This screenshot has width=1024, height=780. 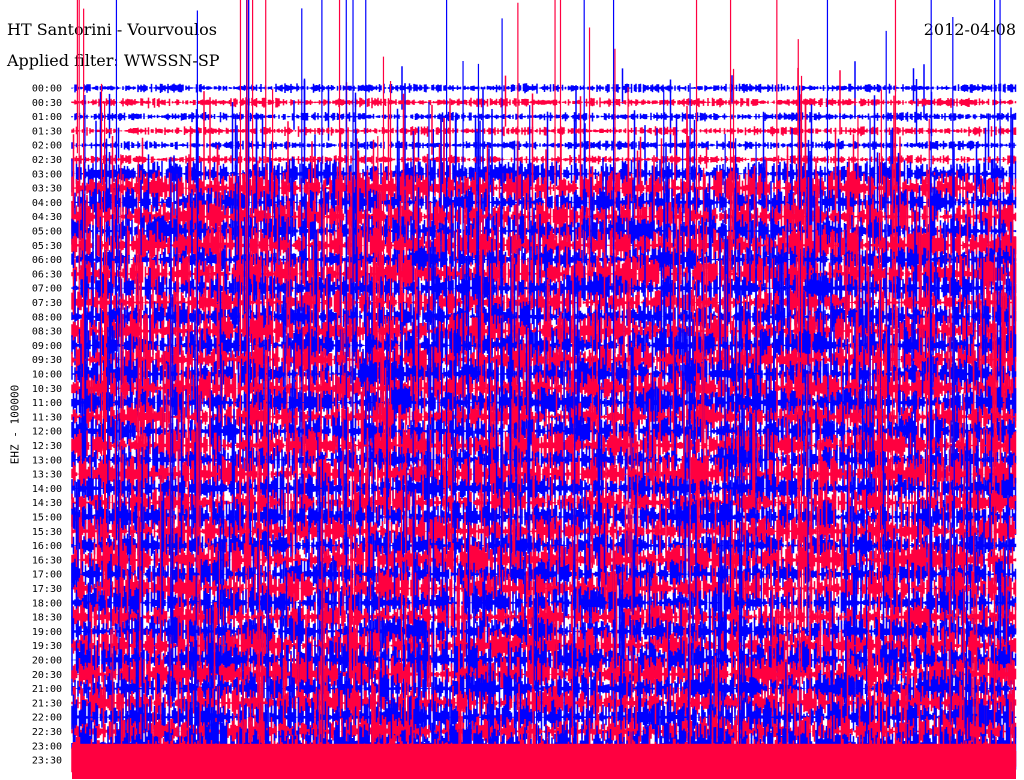 What do you see at coordinates (47, 174) in the screenshot?
I see `row-time-label: 03:00` at bounding box center [47, 174].